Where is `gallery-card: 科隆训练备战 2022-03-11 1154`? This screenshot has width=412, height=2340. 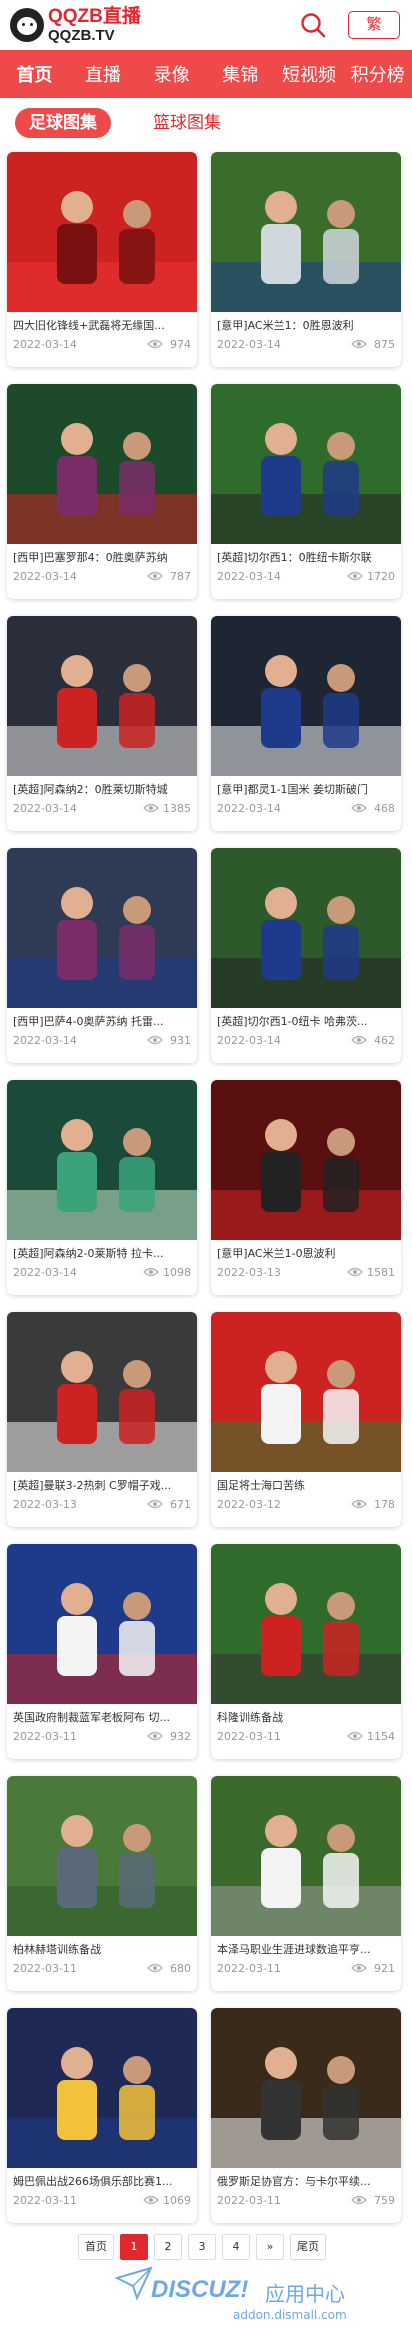
gallery-card: 科隆训练备战 2022-03-11 1154 is located at coordinates (306, 1651).